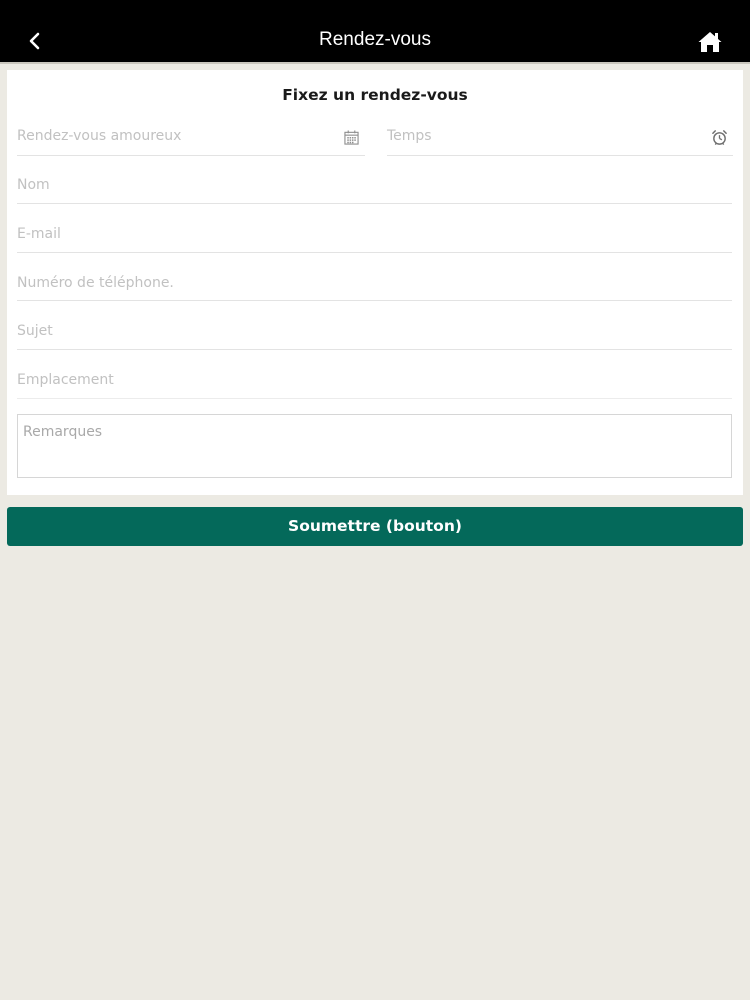  What do you see at coordinates (719, 137) in the screenshot?
I see `alarm-clock-icon` at bounding box center [719, 137].